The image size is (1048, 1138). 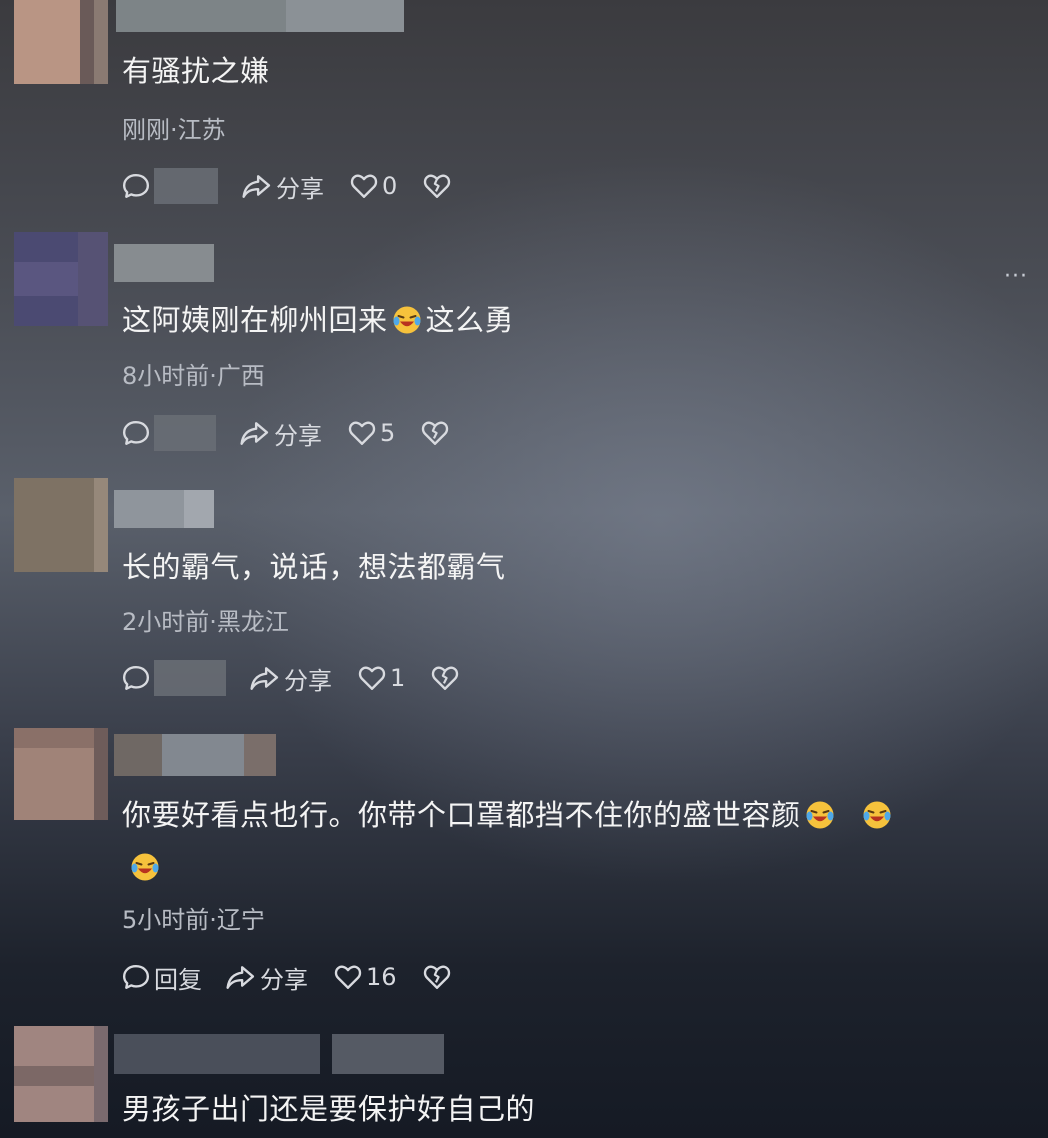 What do you see at coordinates (255, 320) in the screenshot?
I see `comment-text-part: 这阿姨刚在柳州回来` at bounding box center [255, 320].